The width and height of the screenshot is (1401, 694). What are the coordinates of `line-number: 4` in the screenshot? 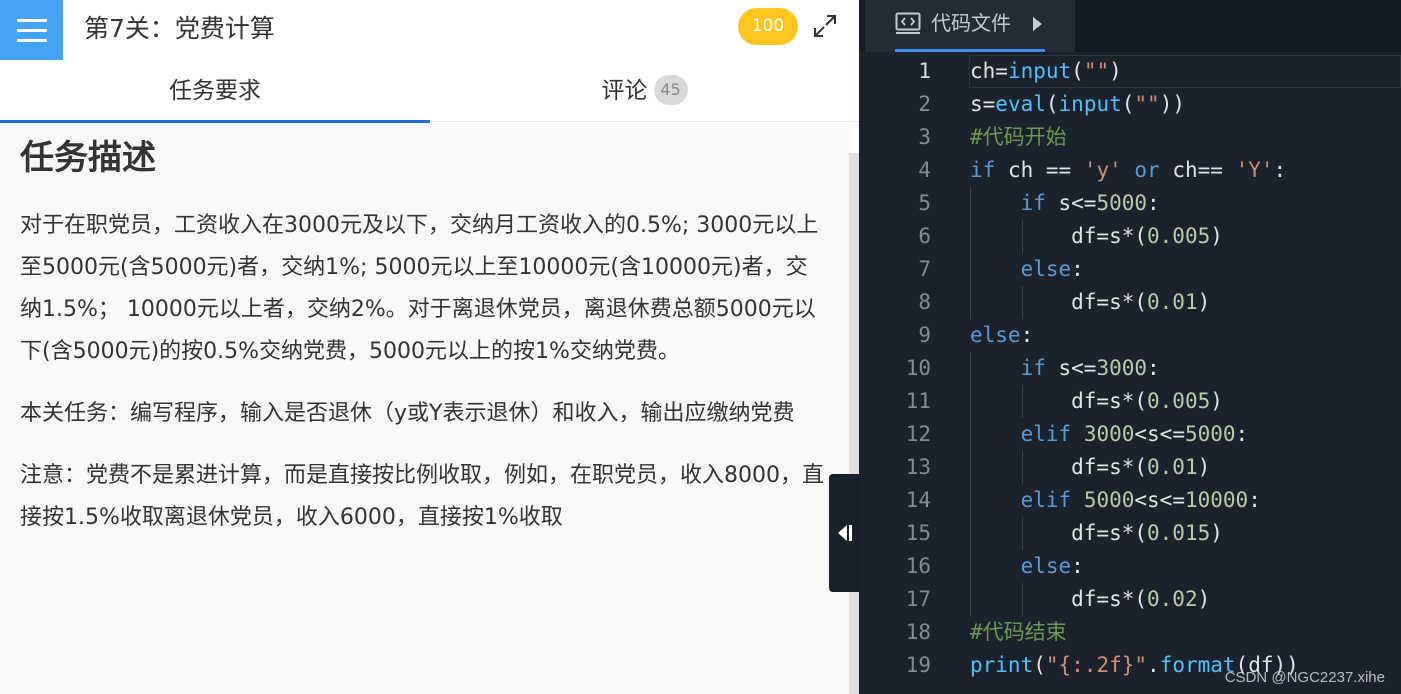 It's located at (924, 170).